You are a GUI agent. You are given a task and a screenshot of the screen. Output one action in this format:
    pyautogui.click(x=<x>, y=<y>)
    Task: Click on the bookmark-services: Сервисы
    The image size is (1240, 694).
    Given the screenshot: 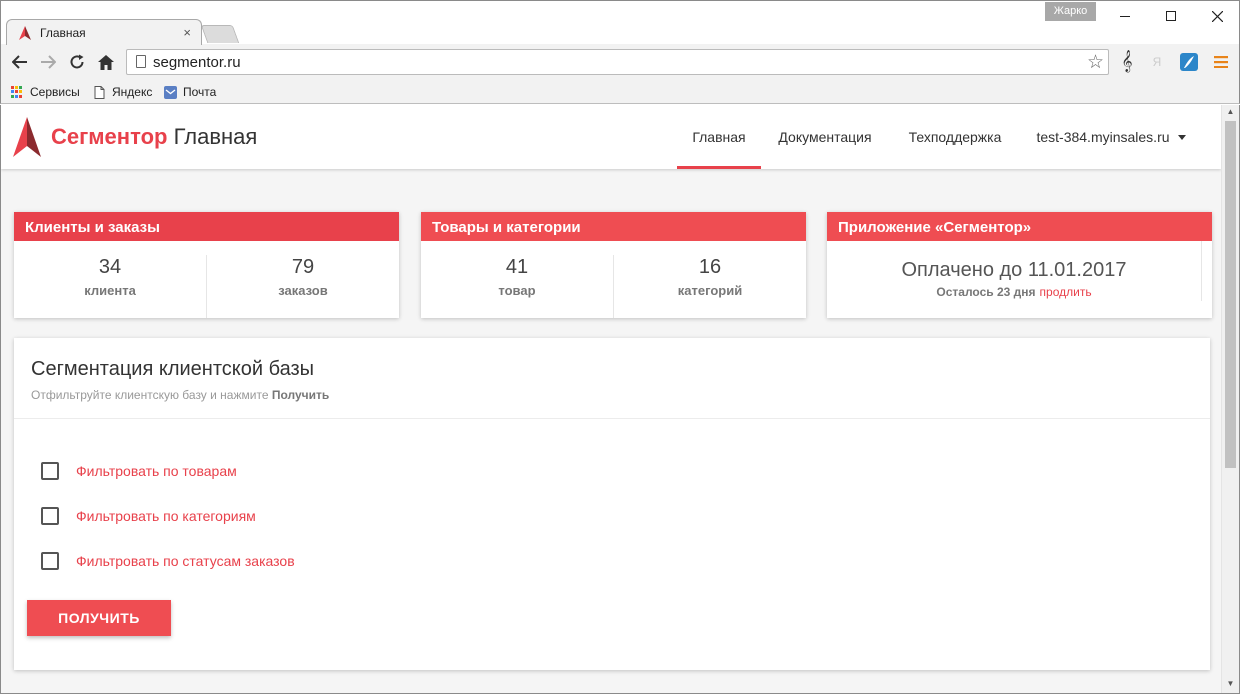 What is the action you would take?
    pyautogui.click(x=45, y=92)
    